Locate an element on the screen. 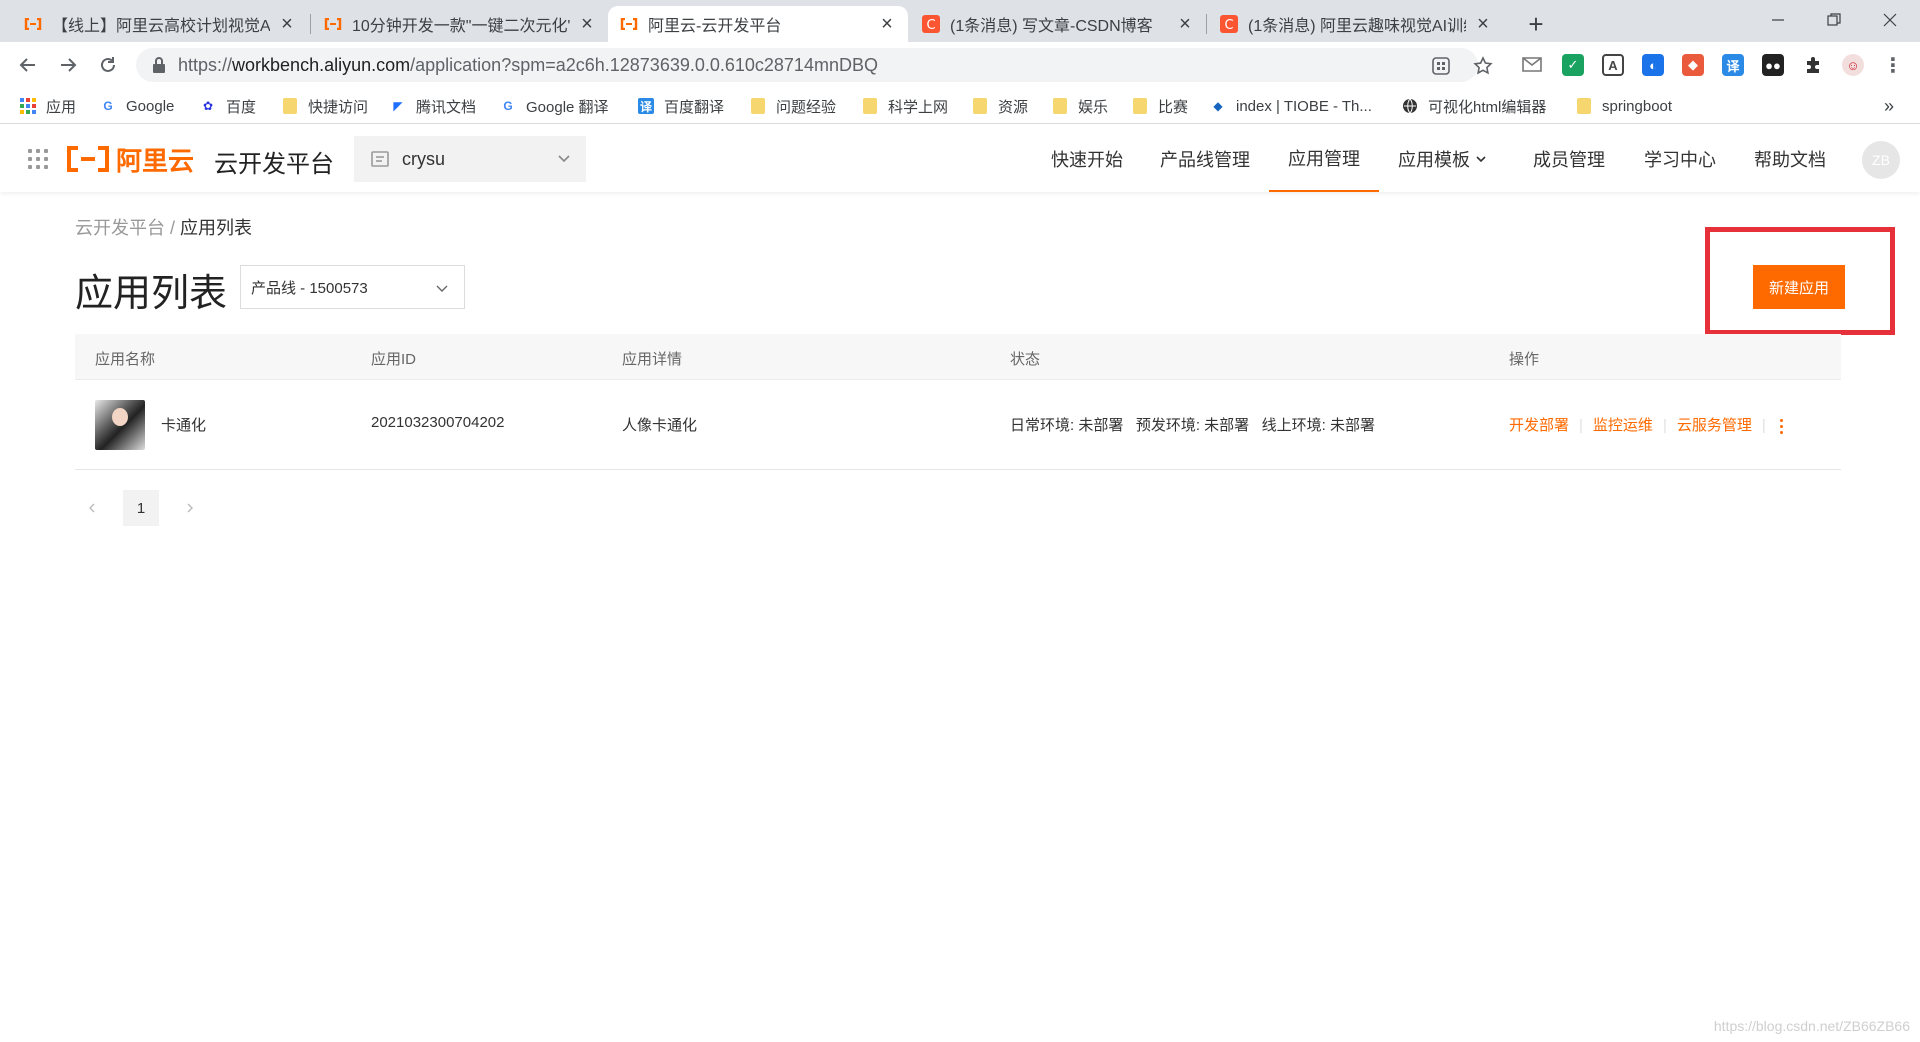 Image resolution: width=1920 pixels, height=1042 pixels. tab-title: 【线上】阿里云高校计划视觉AI is located at coordinates (161, 26).